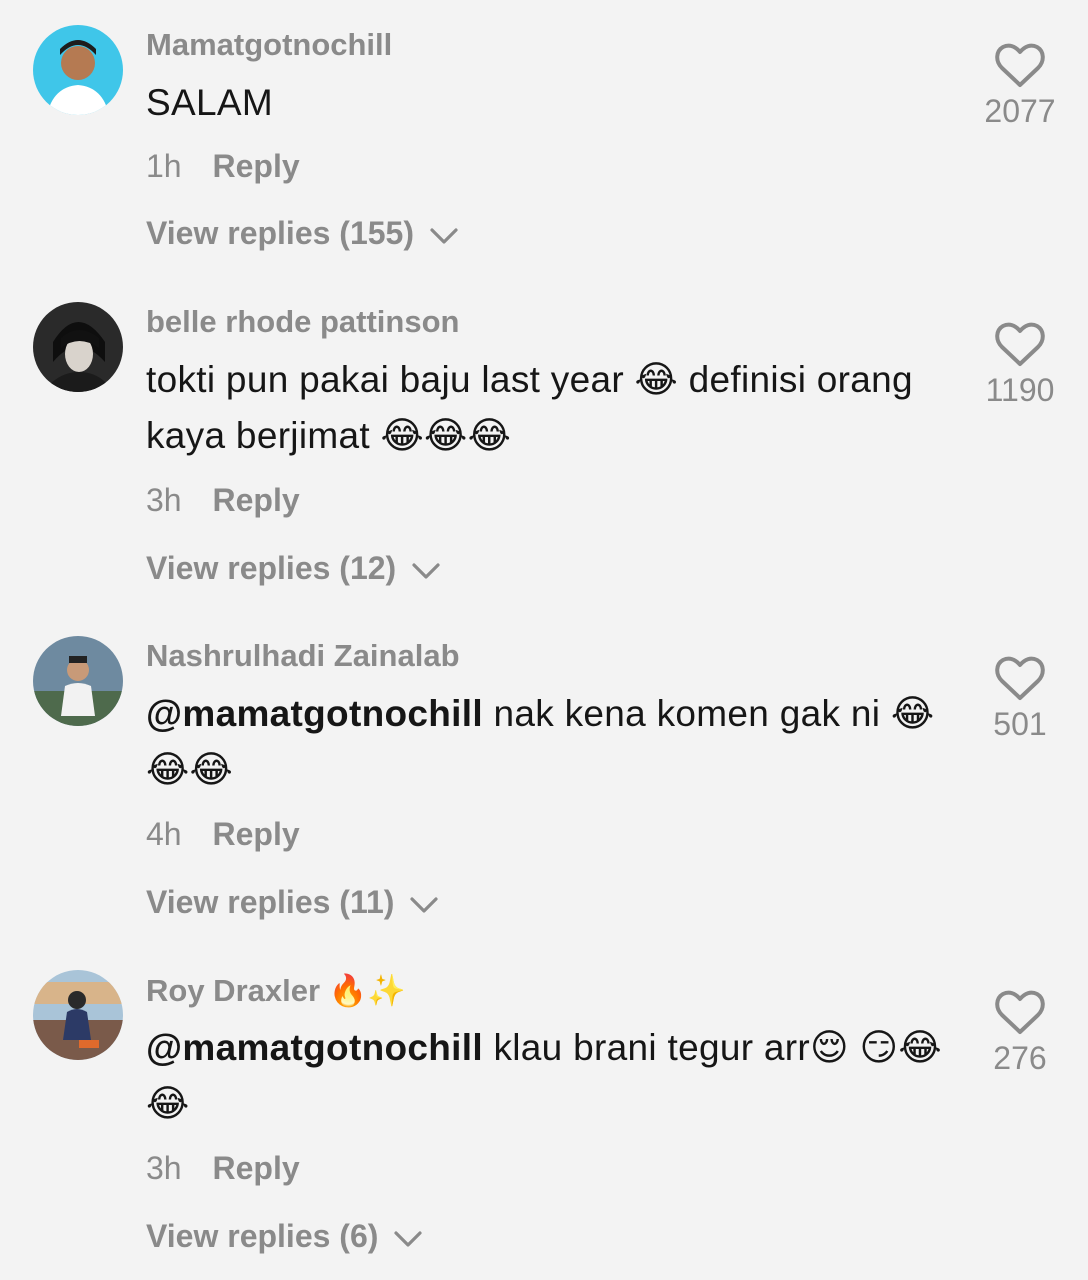  I want to click on comment-username: Nashrulhadi Zainalab, so click(303, 656).